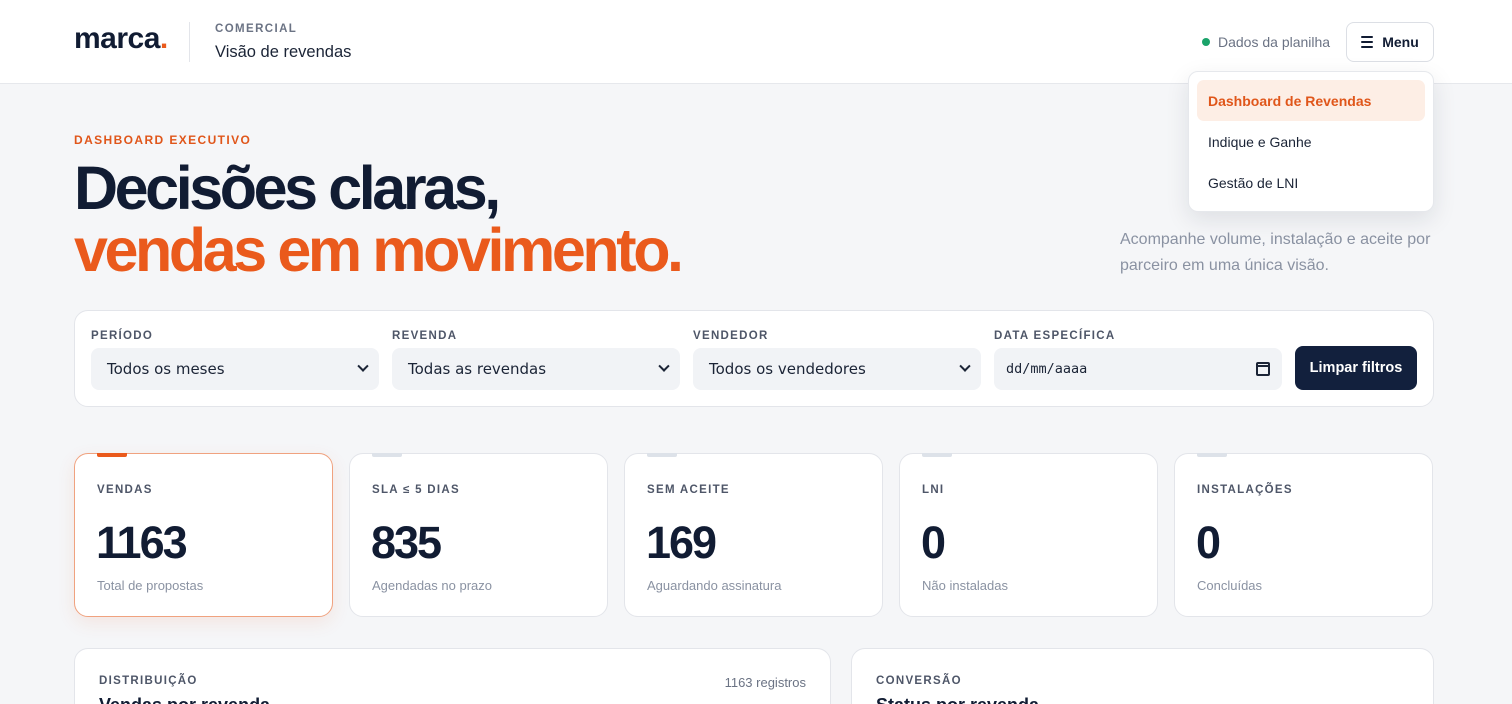 Image resolution: width=1512 pixels, height=704 pixels. What do you see at coordinates (919, 681) in the screenshot?
I see `panel-label: CONVERSÃO` at bounding box center [919, 681].